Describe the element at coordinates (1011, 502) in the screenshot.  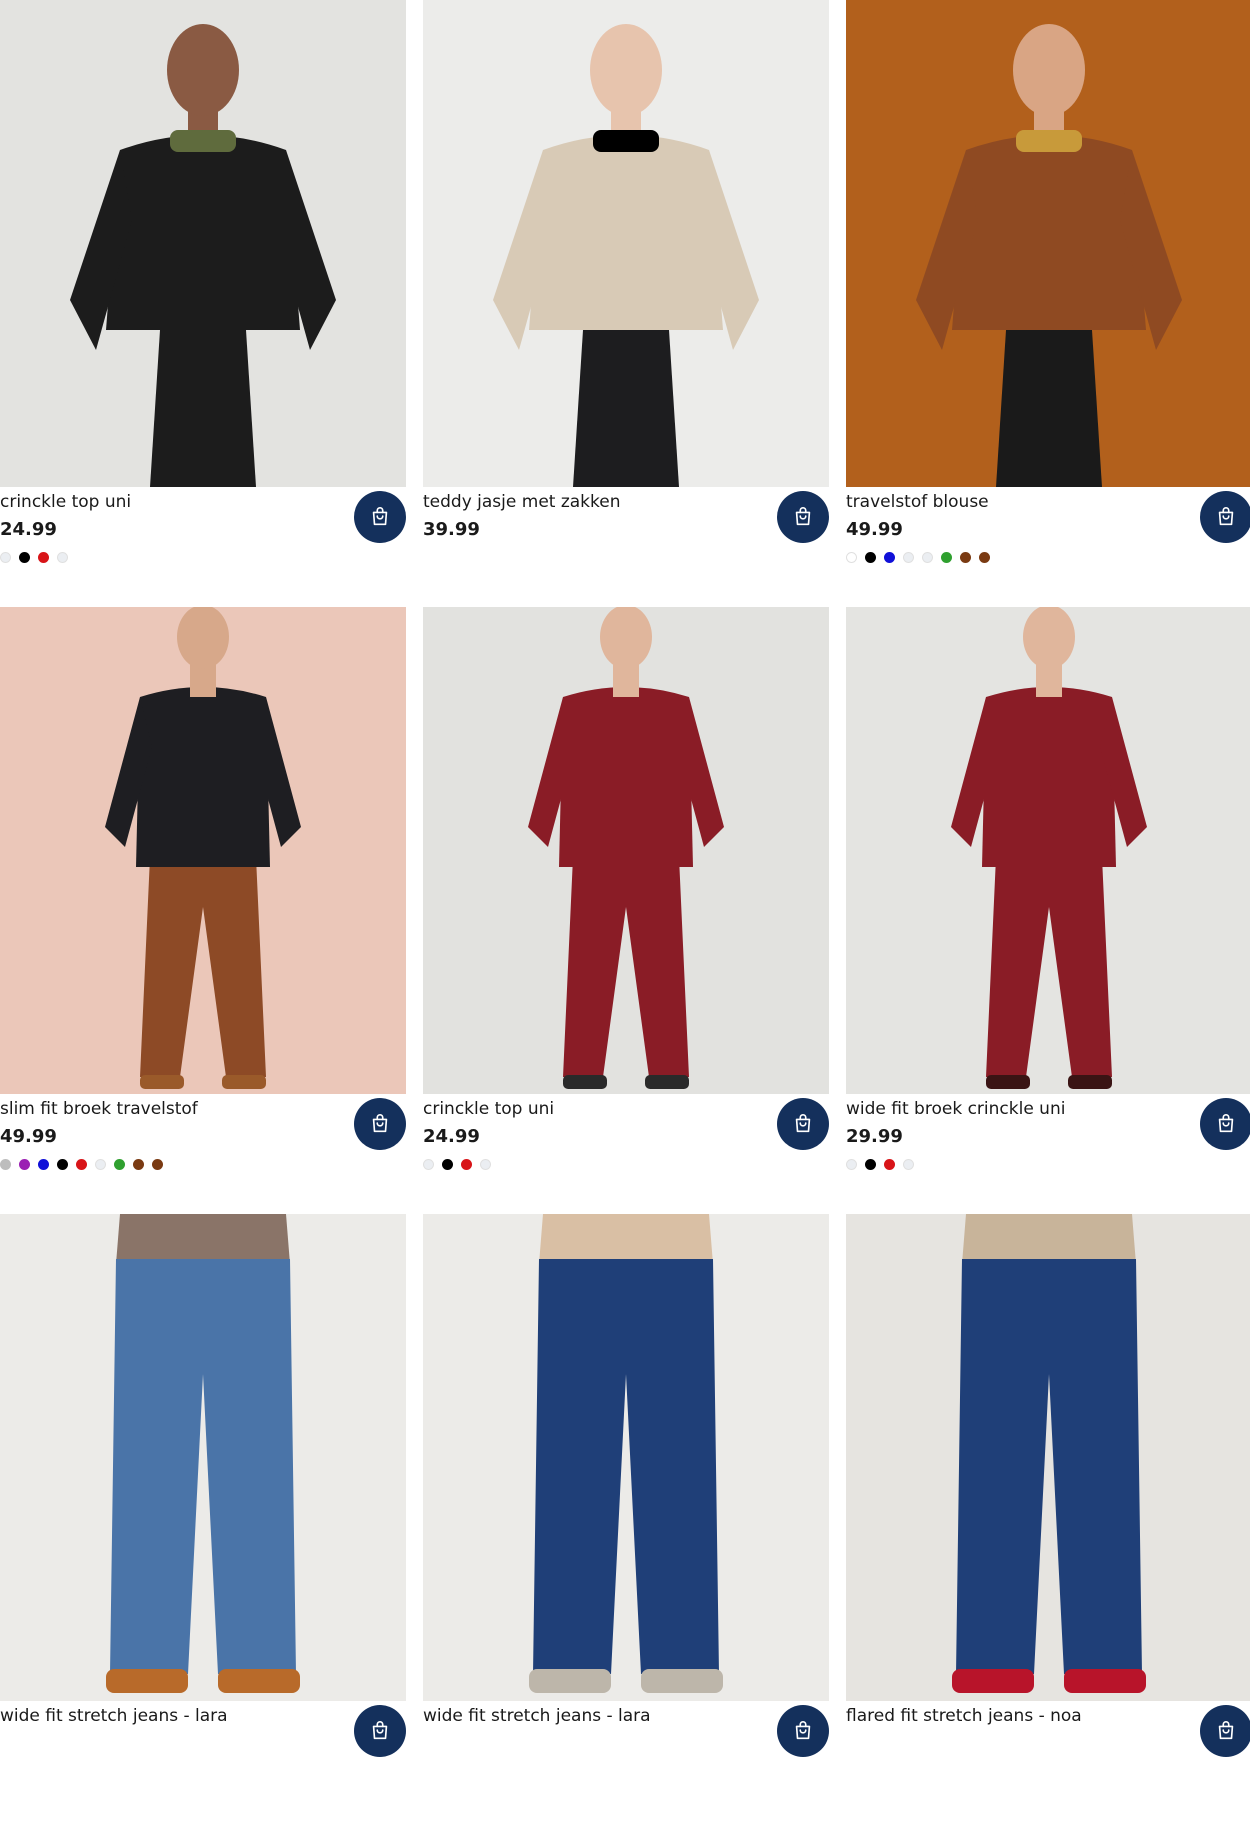
I see `product-title: travelstof blouse` at that location.